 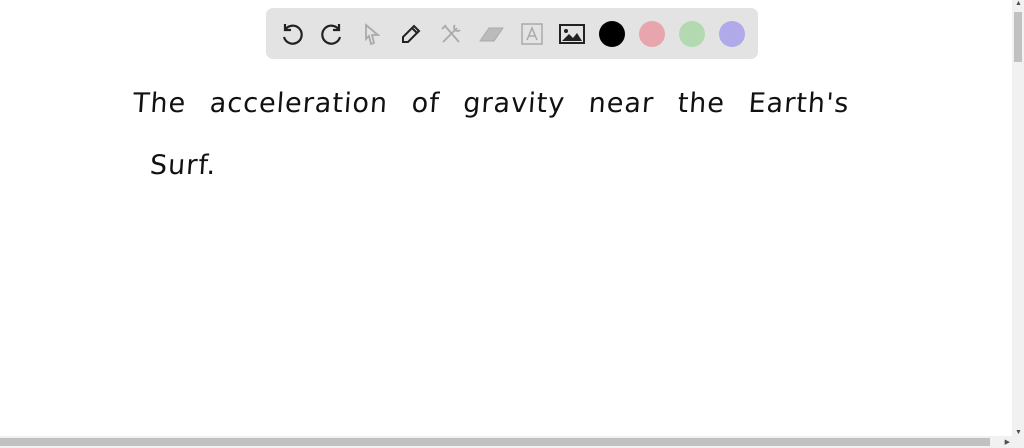 I want to click on vertical-scroll-thumb, so click(x=1018, y=37).